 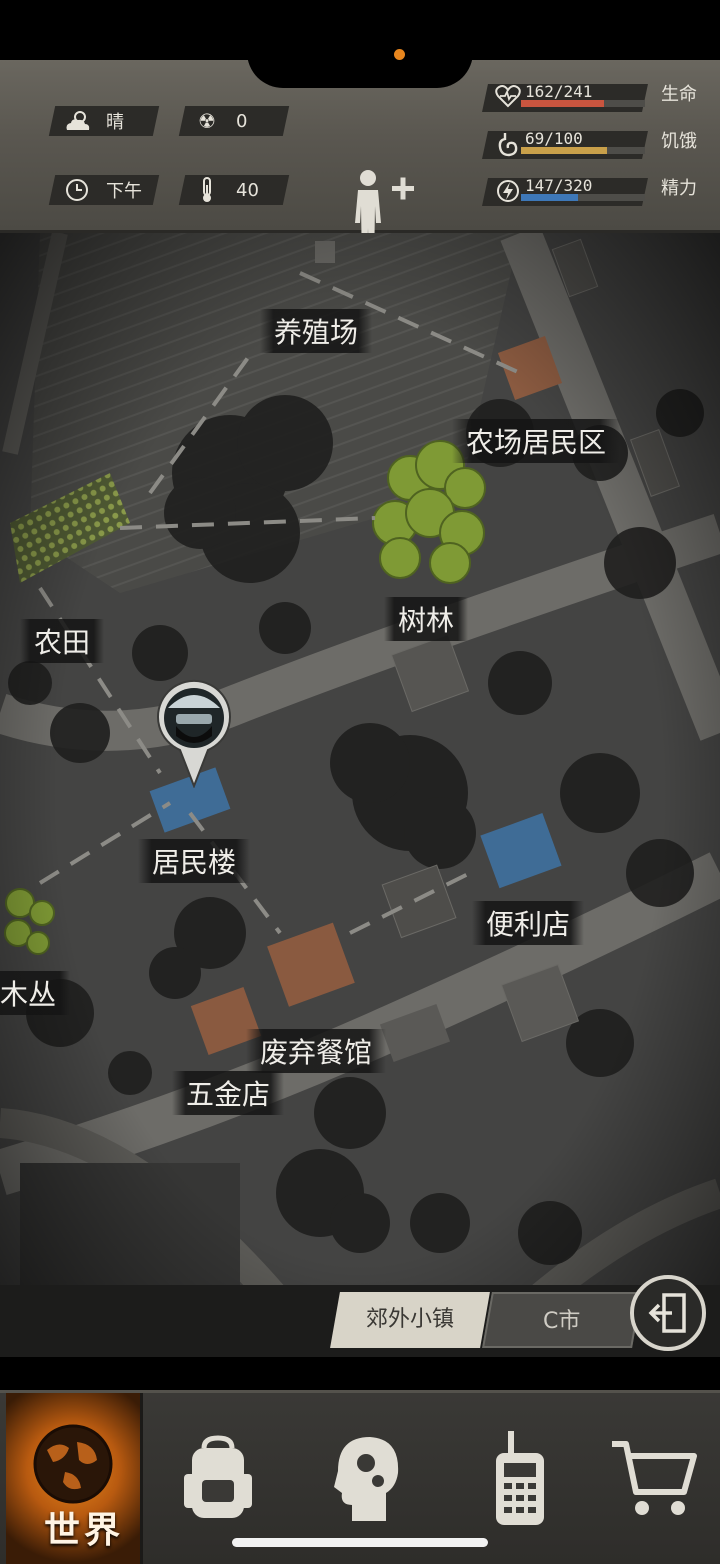 I want to click on tab-region-city-label: C市, so click(x=561, y=1321).